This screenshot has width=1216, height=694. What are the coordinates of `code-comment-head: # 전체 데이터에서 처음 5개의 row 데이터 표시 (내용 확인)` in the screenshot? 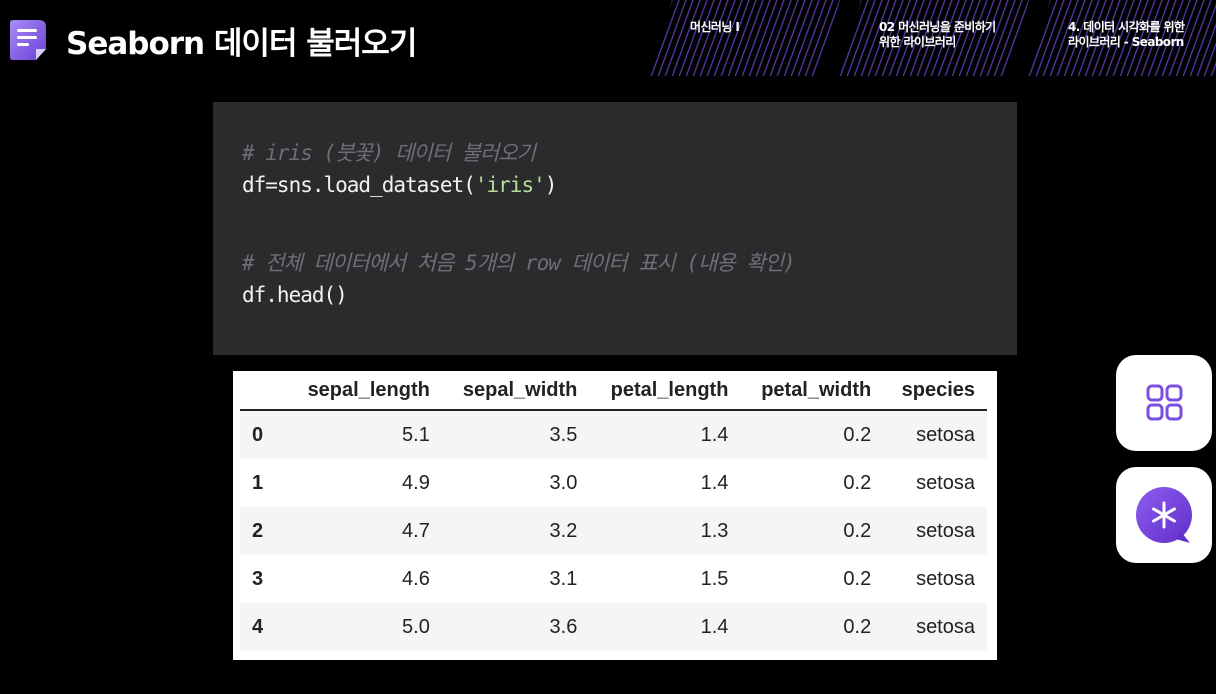 It's located at (519, 263).